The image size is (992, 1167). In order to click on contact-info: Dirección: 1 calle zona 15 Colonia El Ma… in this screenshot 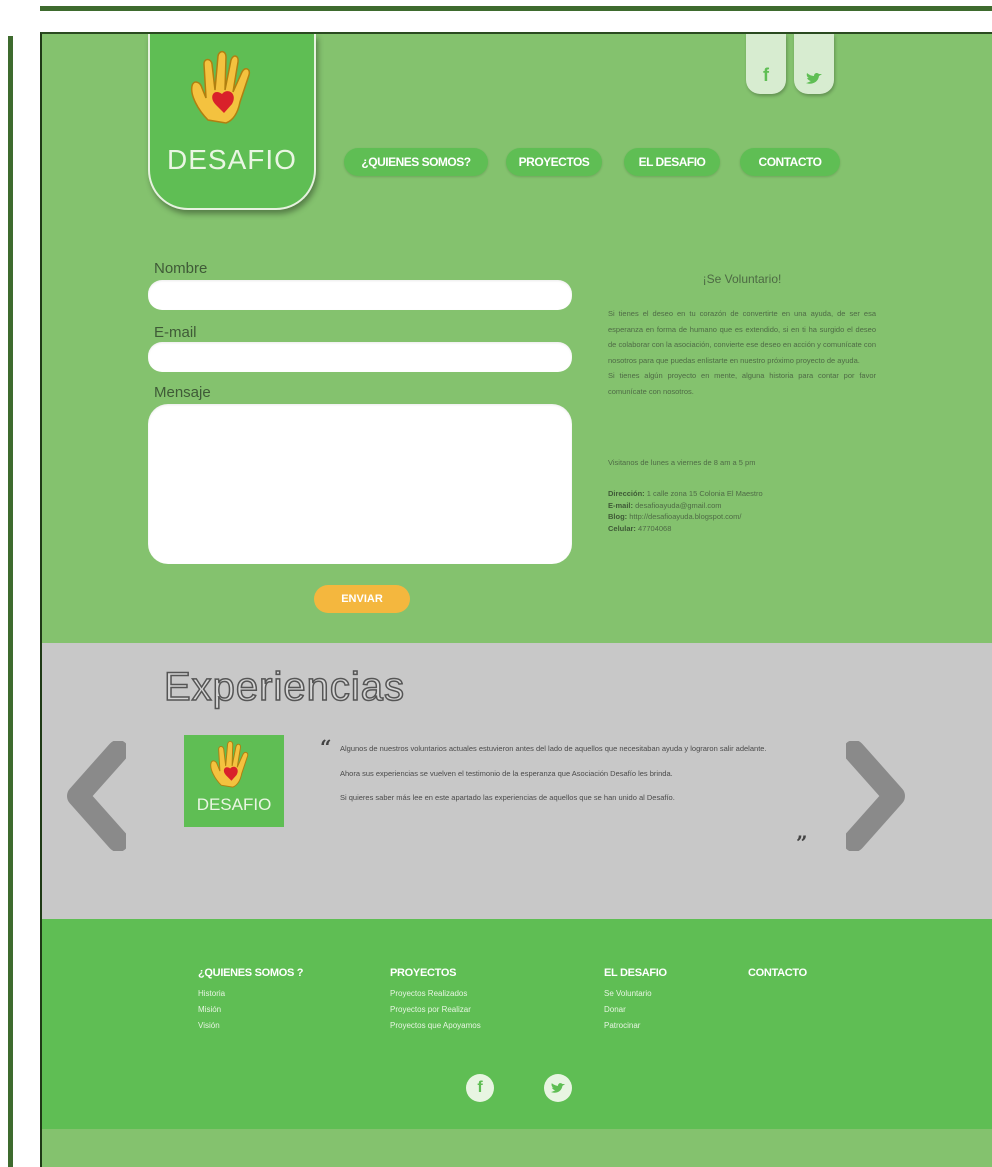, I will do `click(742, 511)`.